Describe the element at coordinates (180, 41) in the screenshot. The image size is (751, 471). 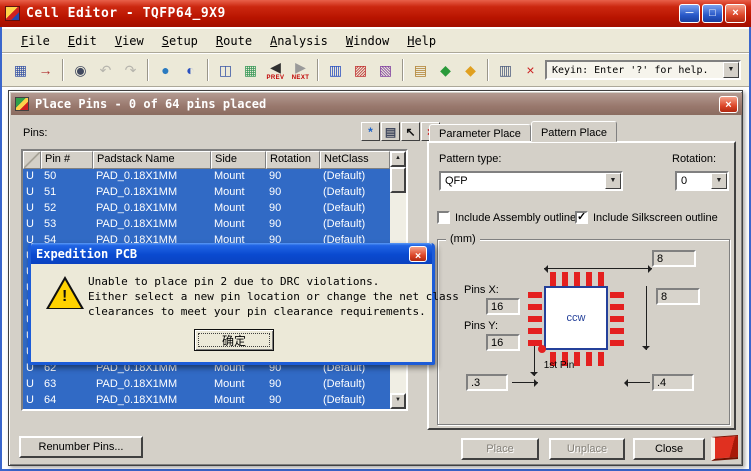
I see `menu-setup: Setup` at that location.